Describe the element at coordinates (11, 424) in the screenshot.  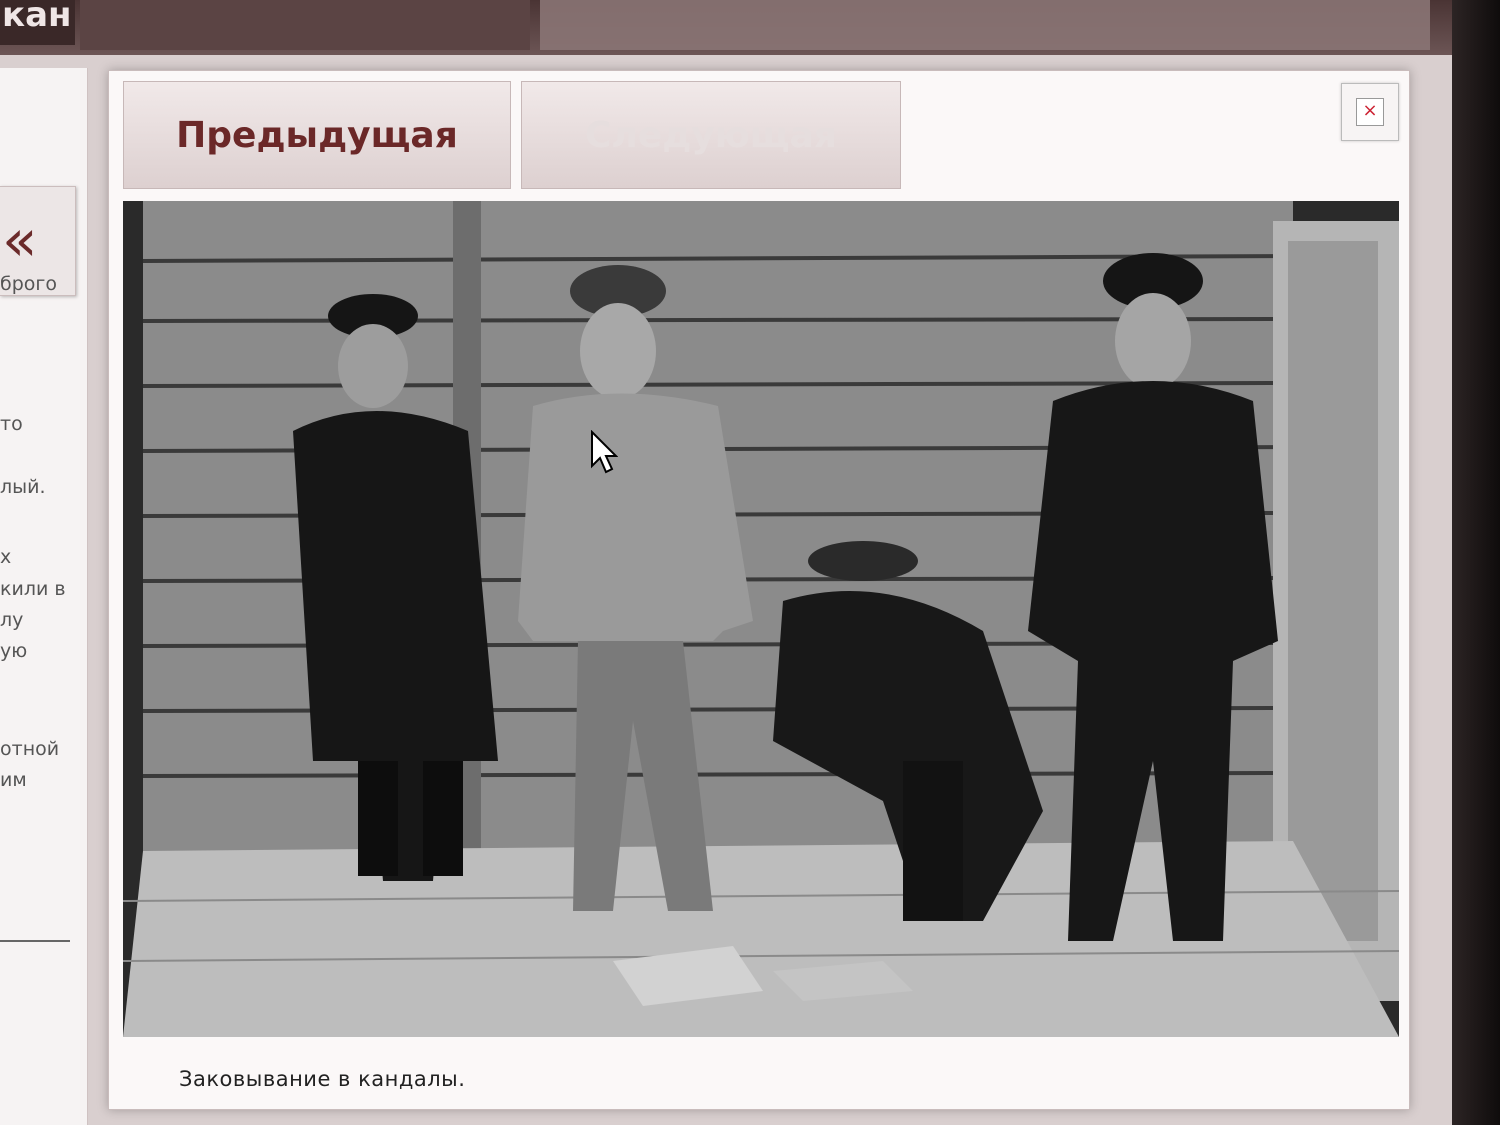
I see `sidebar-text-line: то` at that location.